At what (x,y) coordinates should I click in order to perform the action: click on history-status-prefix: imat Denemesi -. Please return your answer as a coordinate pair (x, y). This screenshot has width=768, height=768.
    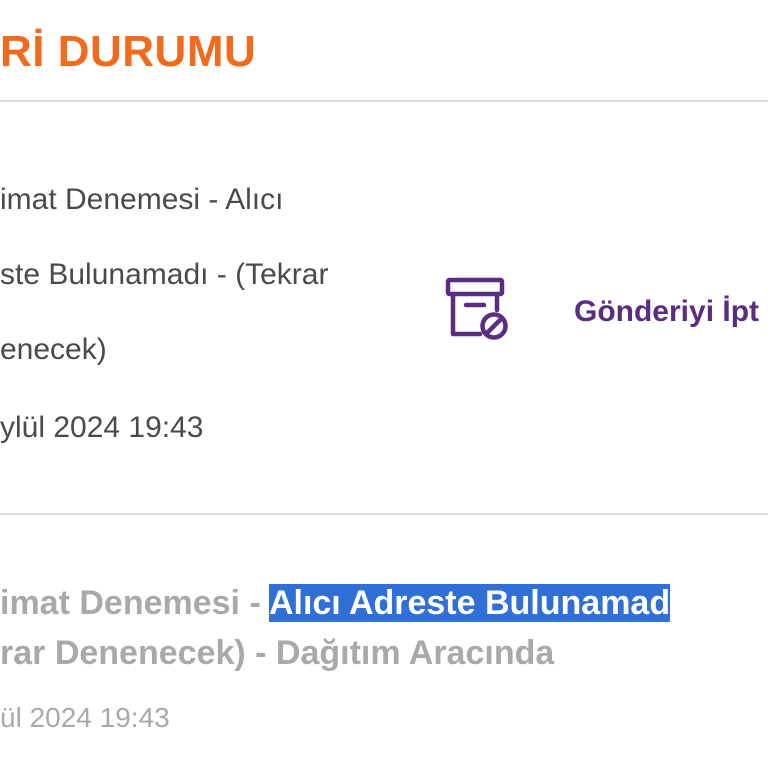
    Looking at the image, I should click on (134, 603).